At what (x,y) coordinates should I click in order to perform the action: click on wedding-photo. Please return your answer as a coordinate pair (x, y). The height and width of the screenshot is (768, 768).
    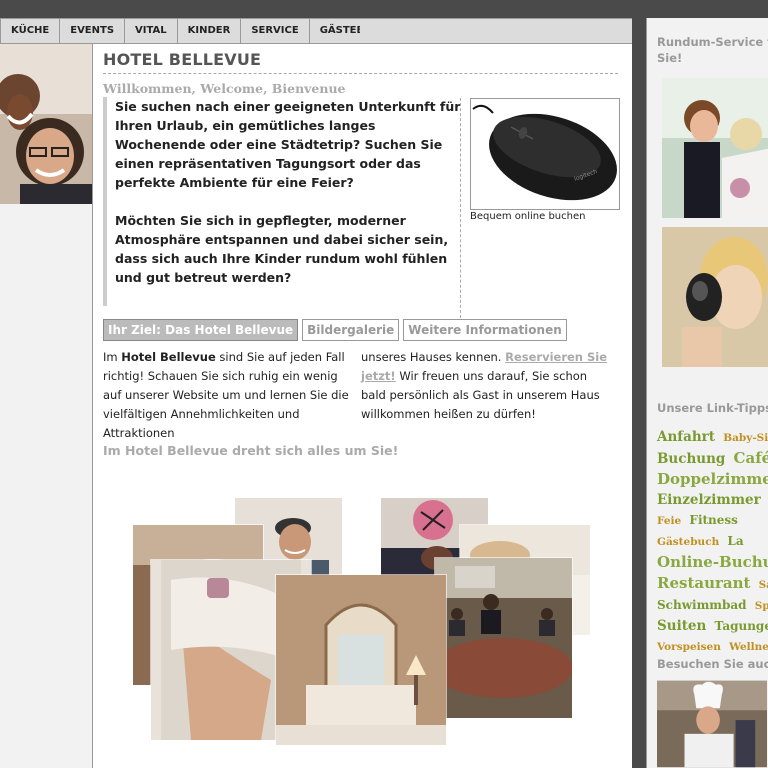
    Looking at the image, I should click on (715, 148).